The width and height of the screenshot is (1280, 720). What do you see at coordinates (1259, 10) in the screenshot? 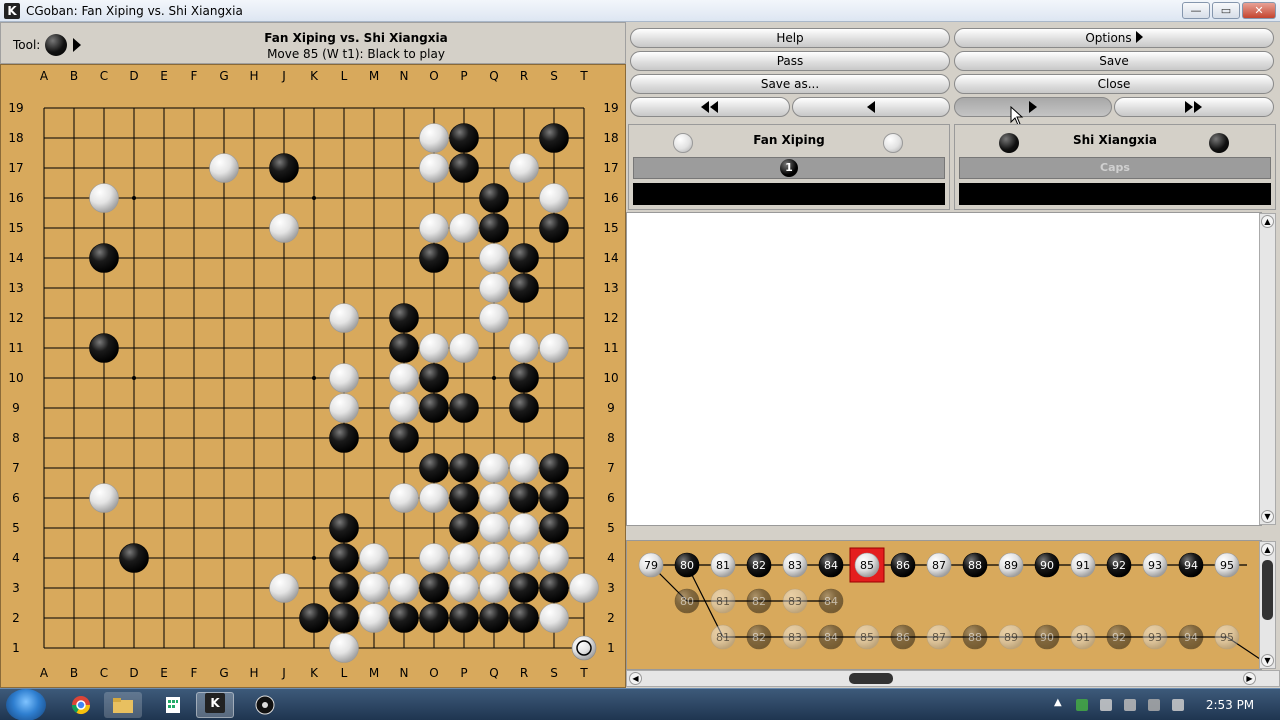
I see `close-window-button: ✕` at bounding box center [1259, 10].